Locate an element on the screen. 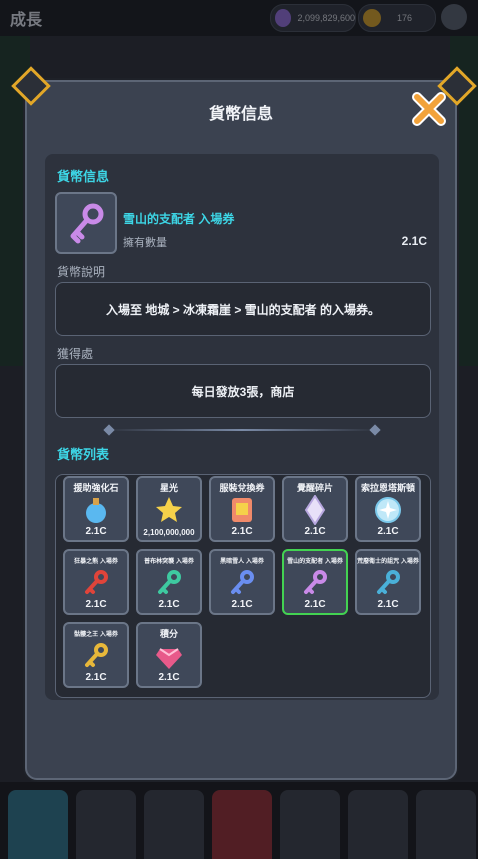 The image size is (478, 859). currency-item: 黑暗雪人 入場券 2.1C is located at coordinates (242, 582).